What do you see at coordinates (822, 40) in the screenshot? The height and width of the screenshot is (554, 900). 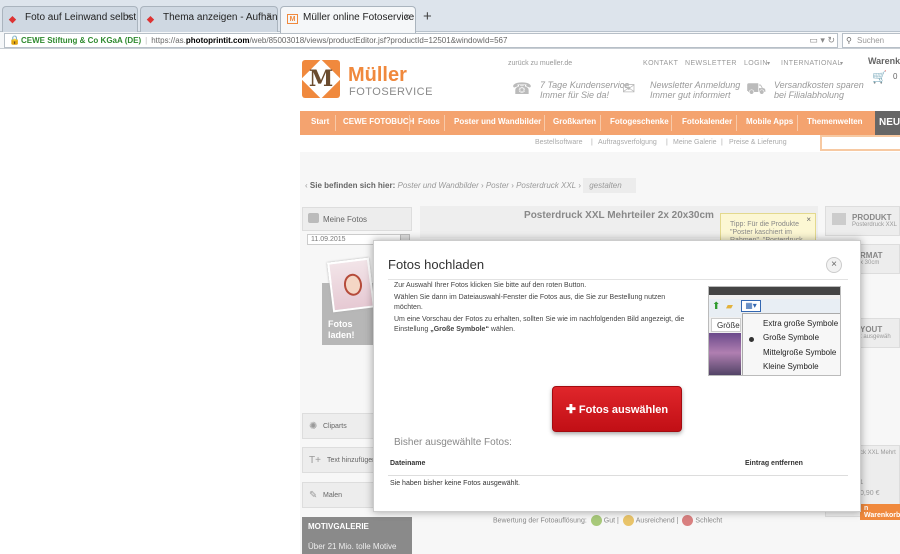 I see `reader-reload-icons: ▭ ▾ ↻` at bounding box center [822, 40].